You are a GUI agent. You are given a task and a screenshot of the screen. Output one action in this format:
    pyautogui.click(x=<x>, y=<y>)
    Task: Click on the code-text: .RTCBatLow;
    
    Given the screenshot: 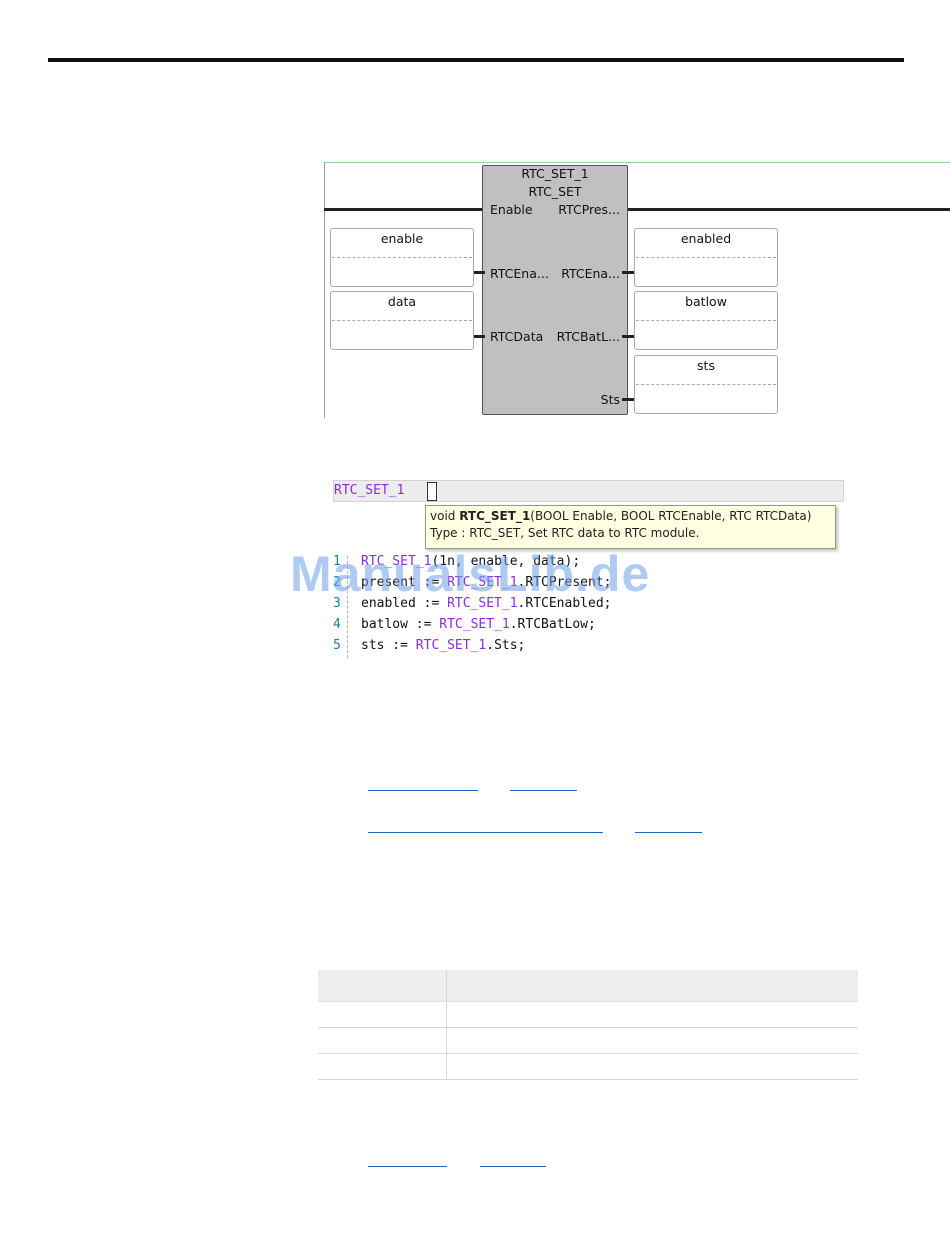 What is the action you would take?
    pyautogui.click(x=552, y=624)
    